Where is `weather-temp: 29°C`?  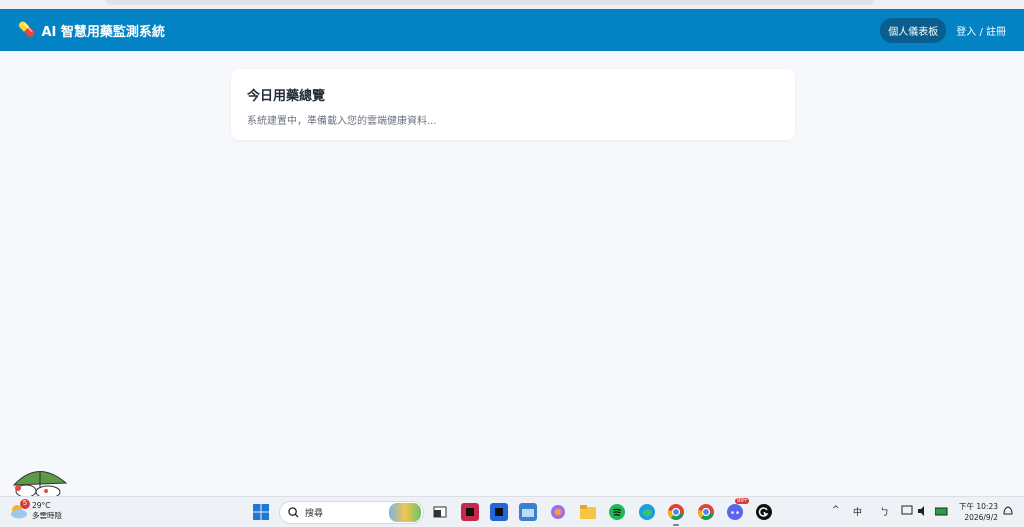
weather-temp: 29°C is located at coordinates (41, 505).